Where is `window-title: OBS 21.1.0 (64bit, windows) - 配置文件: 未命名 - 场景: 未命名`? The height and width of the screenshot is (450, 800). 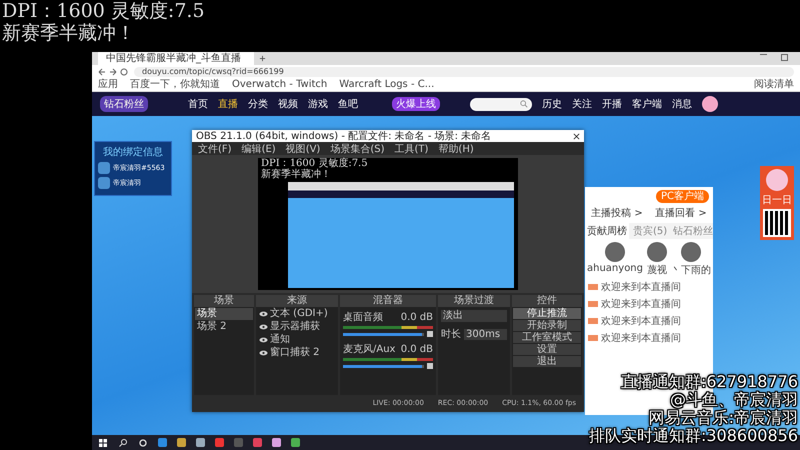
window-title: OBS 21.1.0 (64bit, windows) - 配置文件: 未命名 - 场景: 未命名 is located at coordinates (344, 136).